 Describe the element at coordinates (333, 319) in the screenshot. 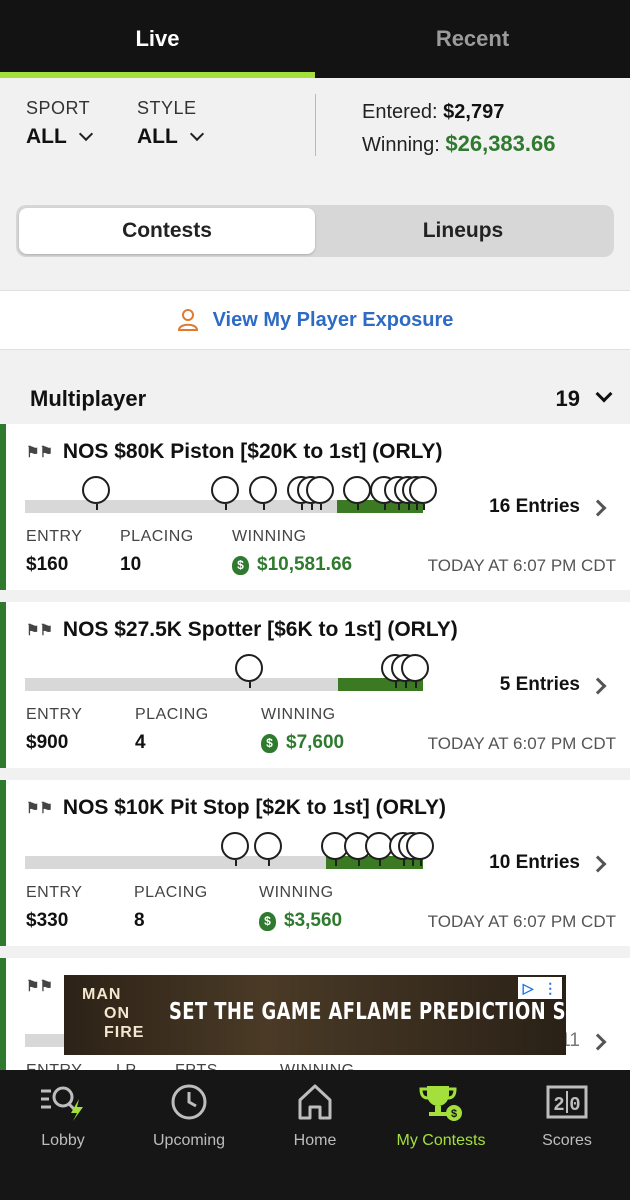

I see `player-exposure-label: View My Player Exposure` at that location.